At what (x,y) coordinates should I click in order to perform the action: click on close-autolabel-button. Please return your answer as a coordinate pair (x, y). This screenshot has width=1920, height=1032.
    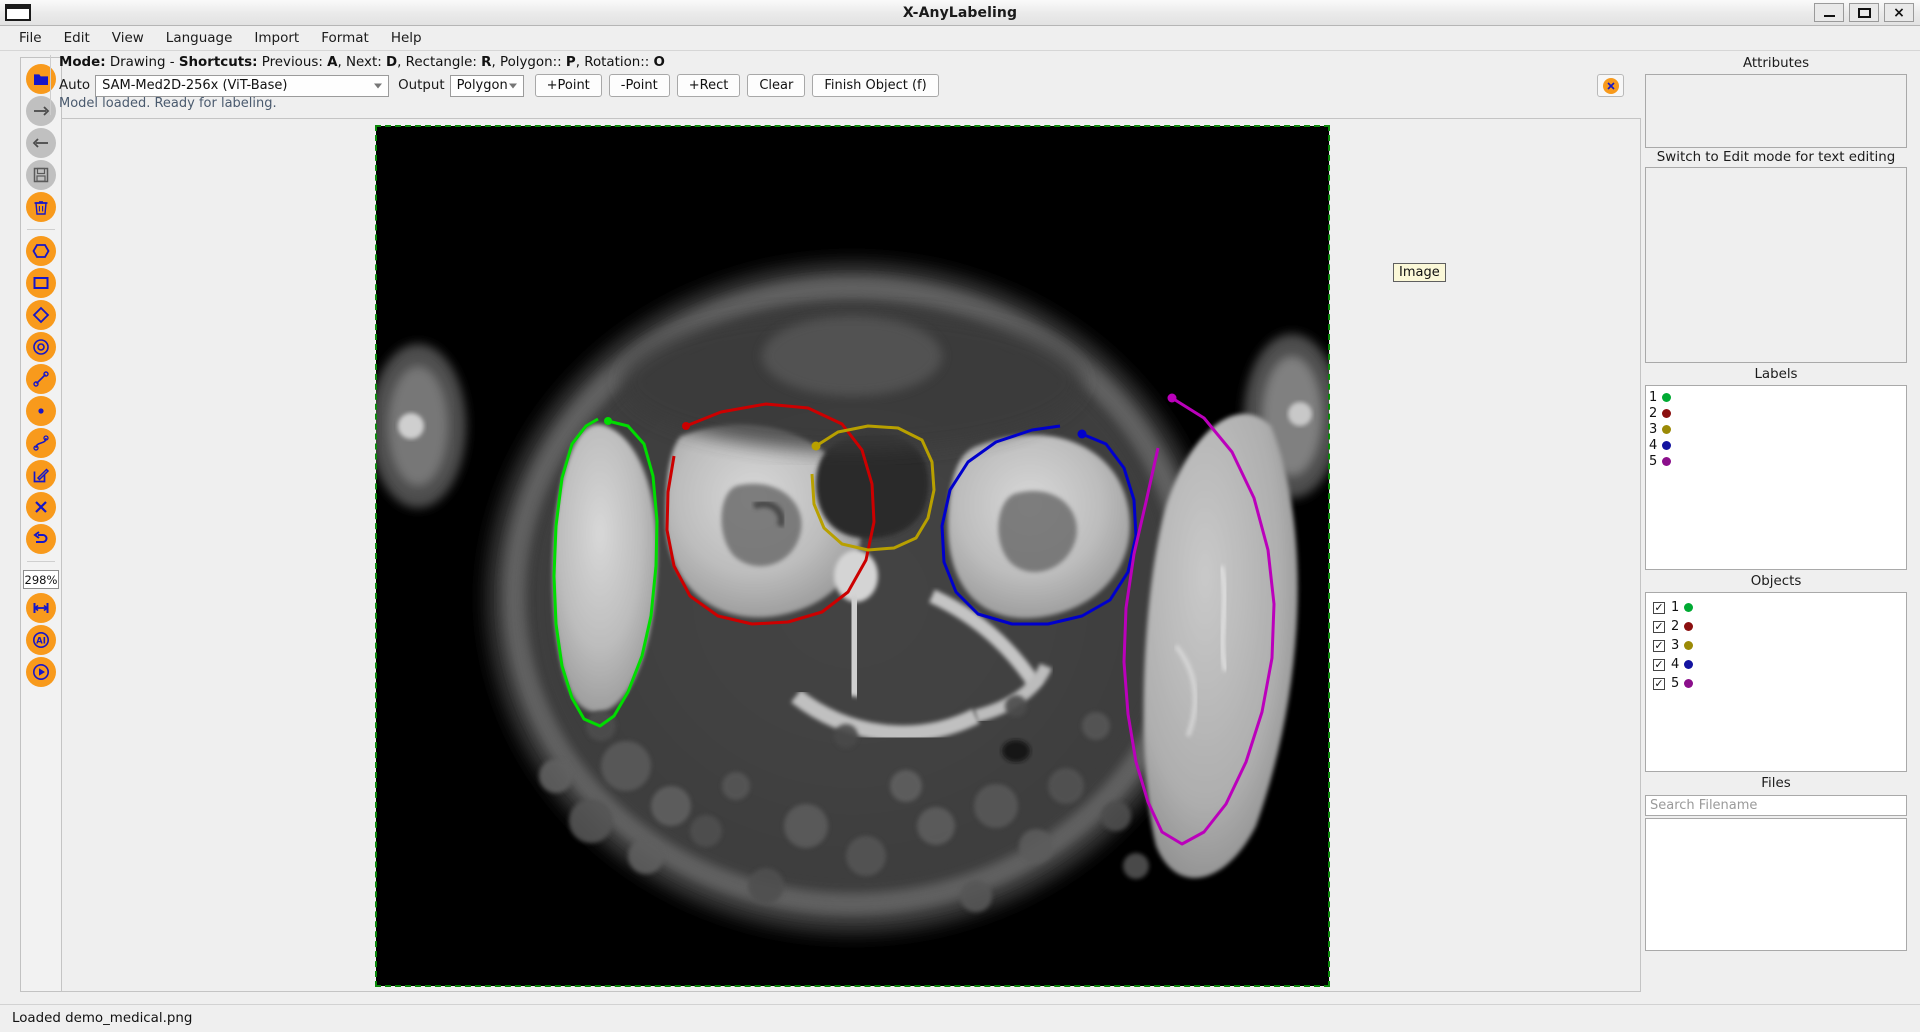
    Looking at the image, I should click on (1610, 85).